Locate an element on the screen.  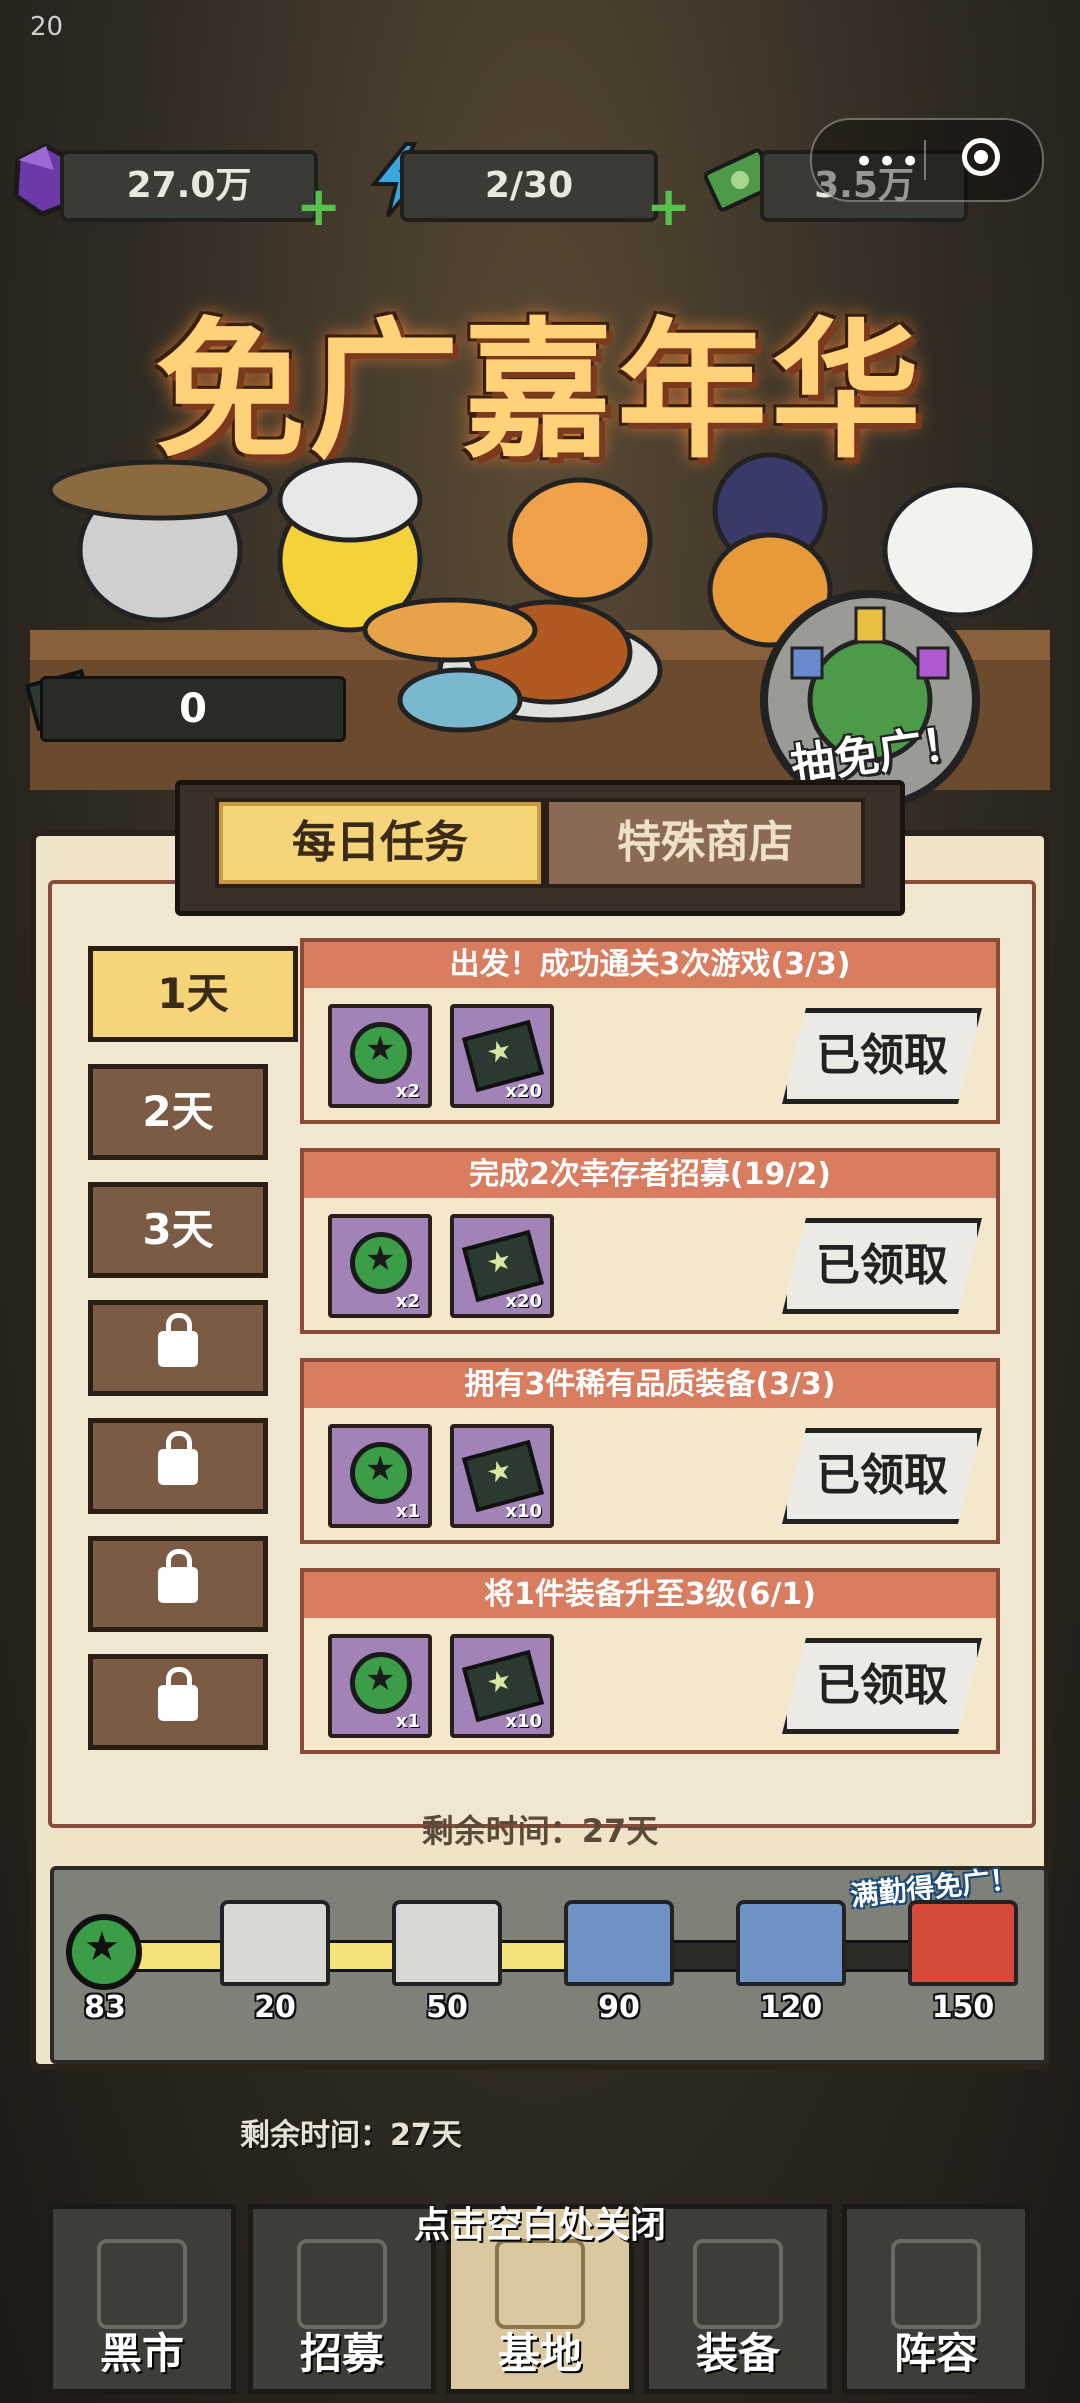
nav-label: 装备 is located at coordinates (737, 2353).